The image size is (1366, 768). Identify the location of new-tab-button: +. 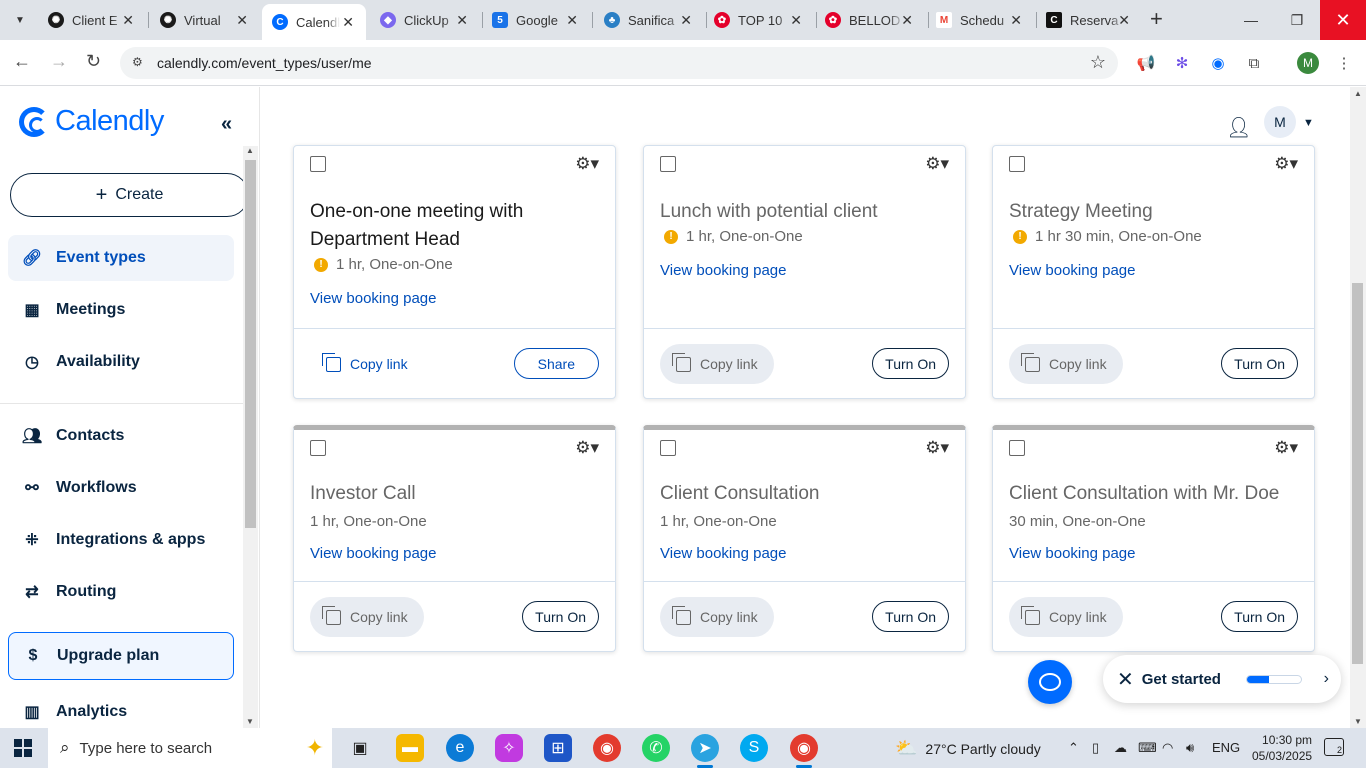
(1156, 19).